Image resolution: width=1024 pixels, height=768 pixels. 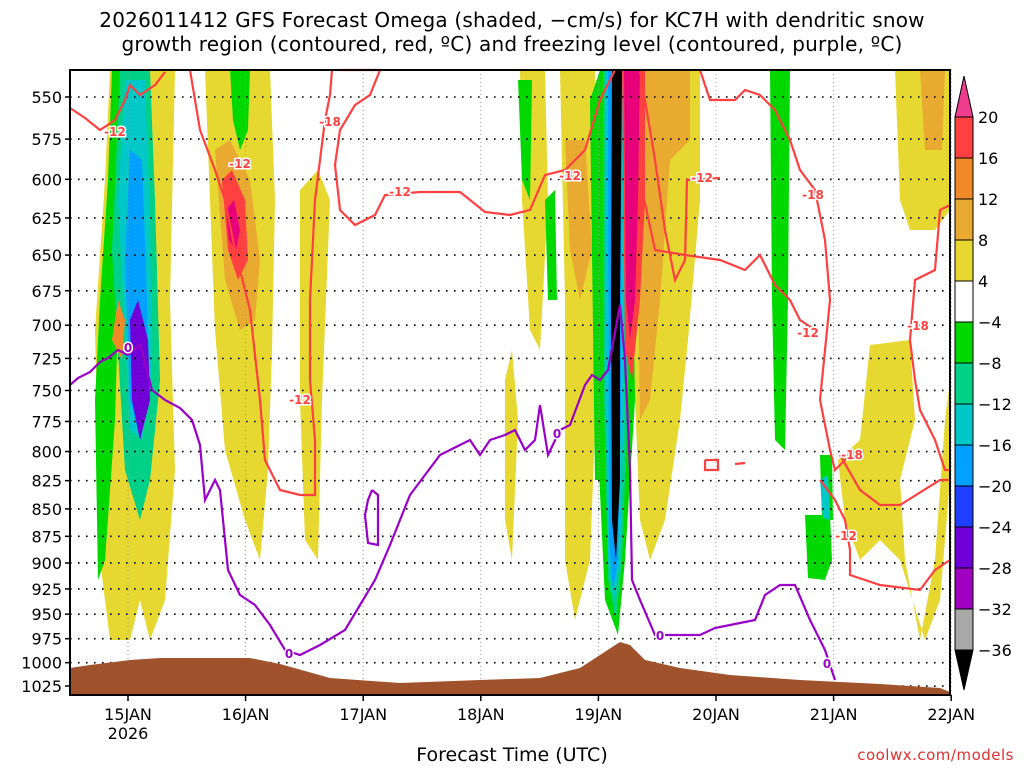 What do you see at coordinates (46, 481) in the screenshot?
I see `y-tick-label: 825` at bounding box center [46, 481].